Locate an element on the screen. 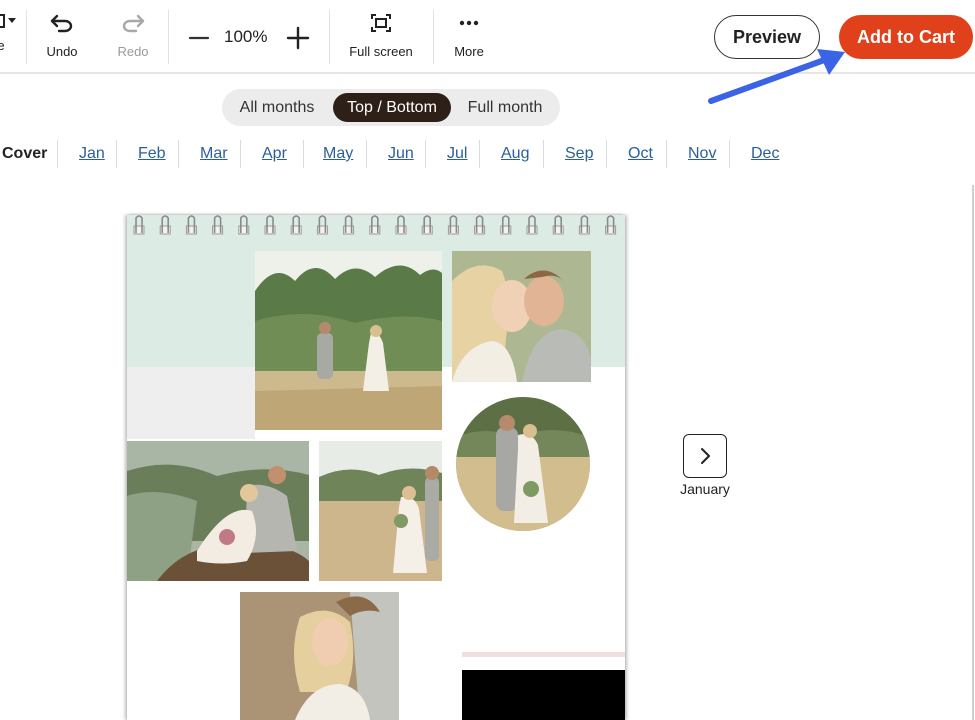 The image size is (975, 720). redo-button: Redo is located at coordinates (133, 36).